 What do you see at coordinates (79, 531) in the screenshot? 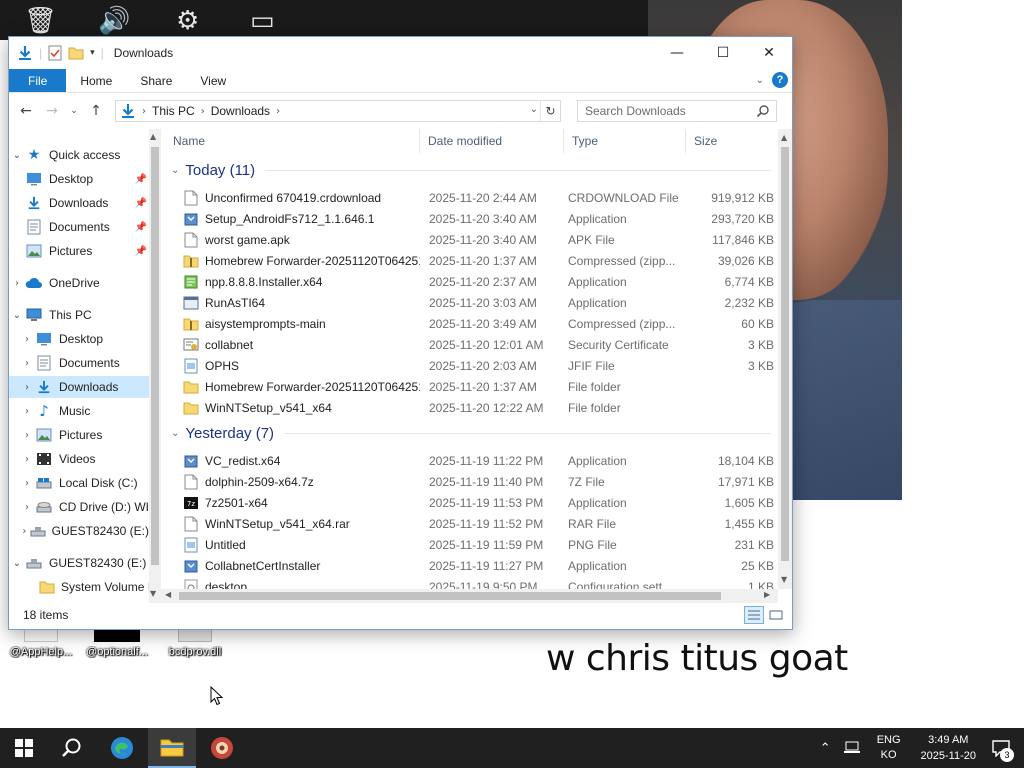
I see `nav-pc-guest-drive: › GUEST82430 (E:)` at bounding box center [79, 531].